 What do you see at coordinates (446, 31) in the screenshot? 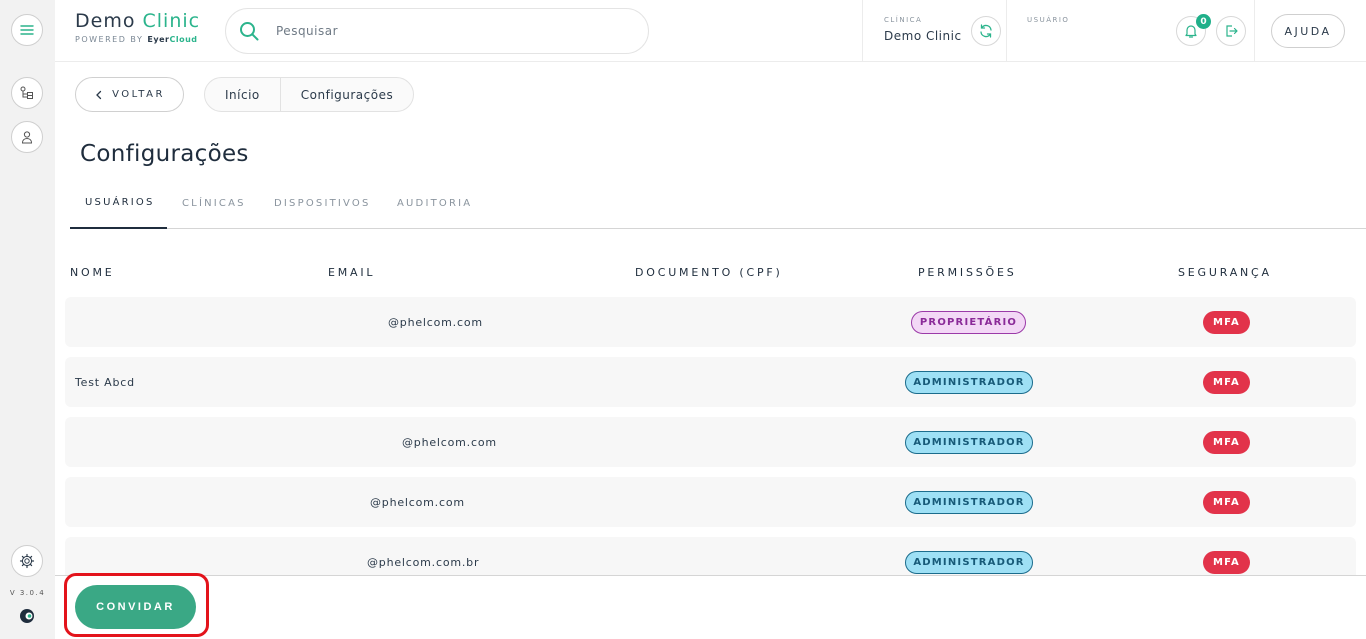
I see `search-input` at bounding box center [446, 31].